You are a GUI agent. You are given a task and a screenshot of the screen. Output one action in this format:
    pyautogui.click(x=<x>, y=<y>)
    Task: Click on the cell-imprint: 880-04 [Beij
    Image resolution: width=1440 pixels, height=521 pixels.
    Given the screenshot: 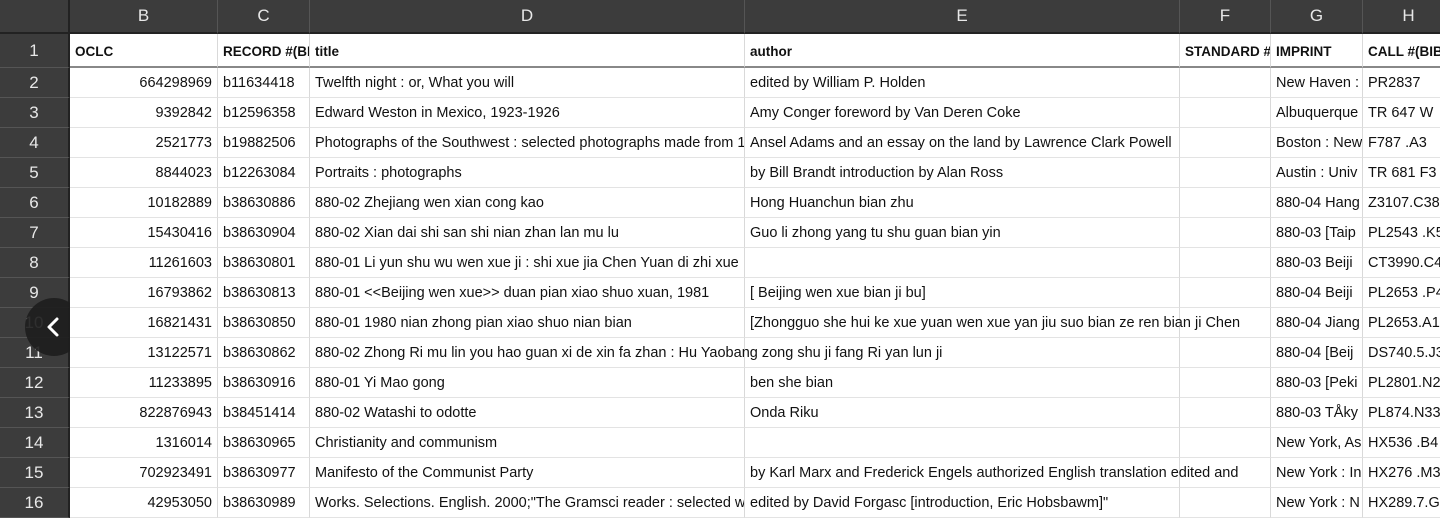 What is the action you would take?
    pyautogui.click(x=1317, y=353)
    